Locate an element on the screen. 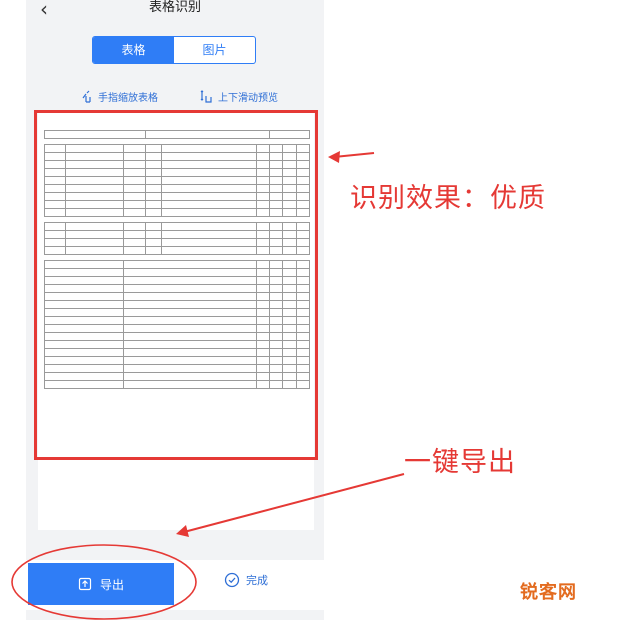 This screenshot has width=640, height=620. arrow-to-table-icon is located at coordinates (351, 157).